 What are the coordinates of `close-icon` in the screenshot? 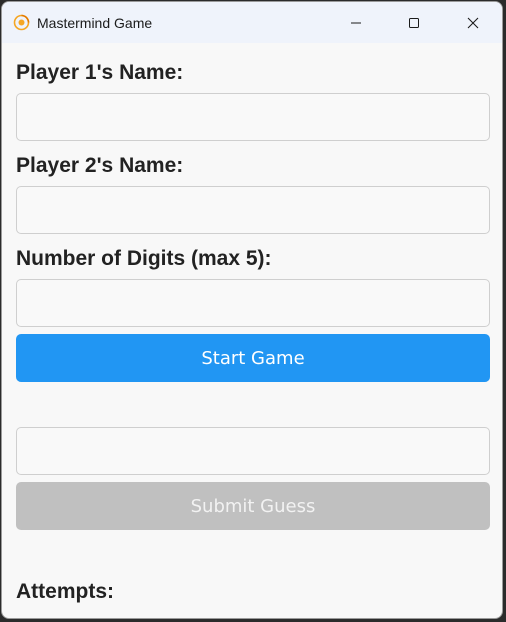 It's located at (473, 23).